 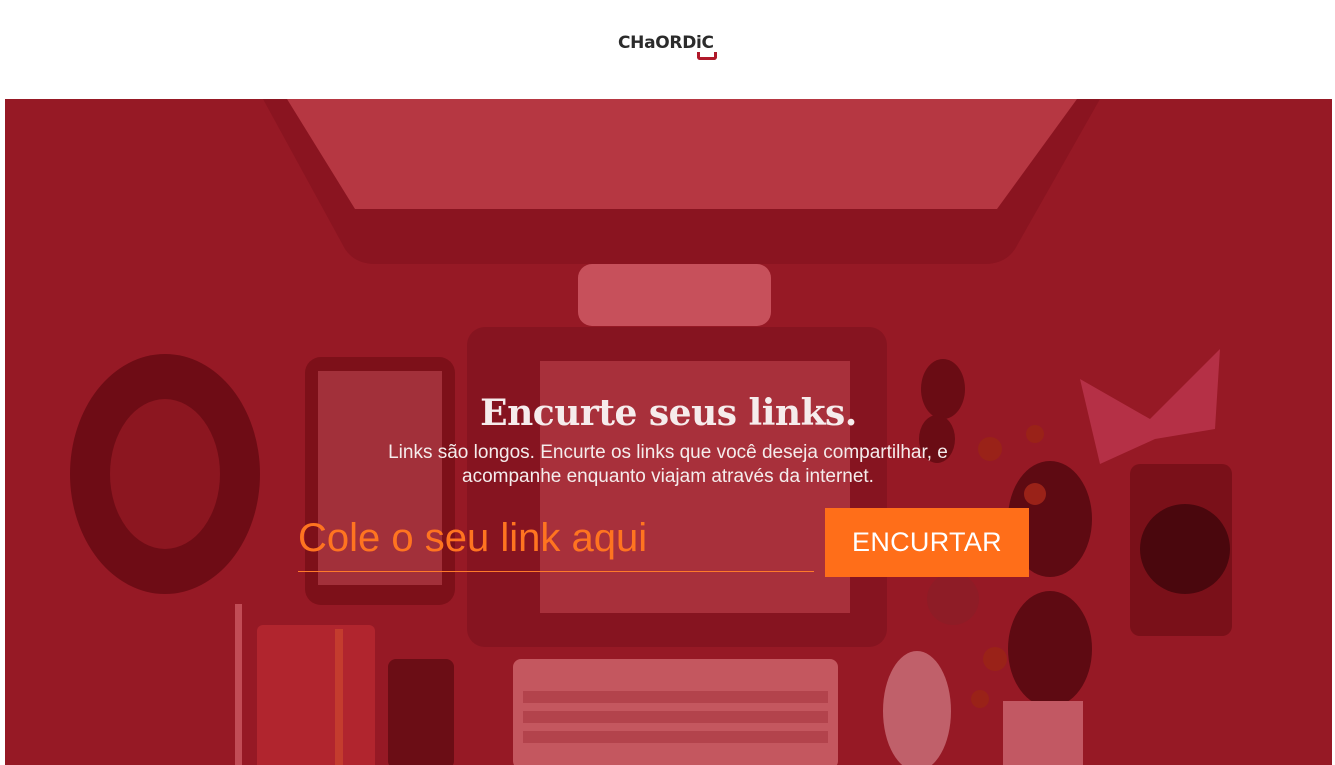 What do you see at coordinates (668, 413) in the screenshot?
I see `hero-title: Encurte seus links.` at bounding box center [668, 413].